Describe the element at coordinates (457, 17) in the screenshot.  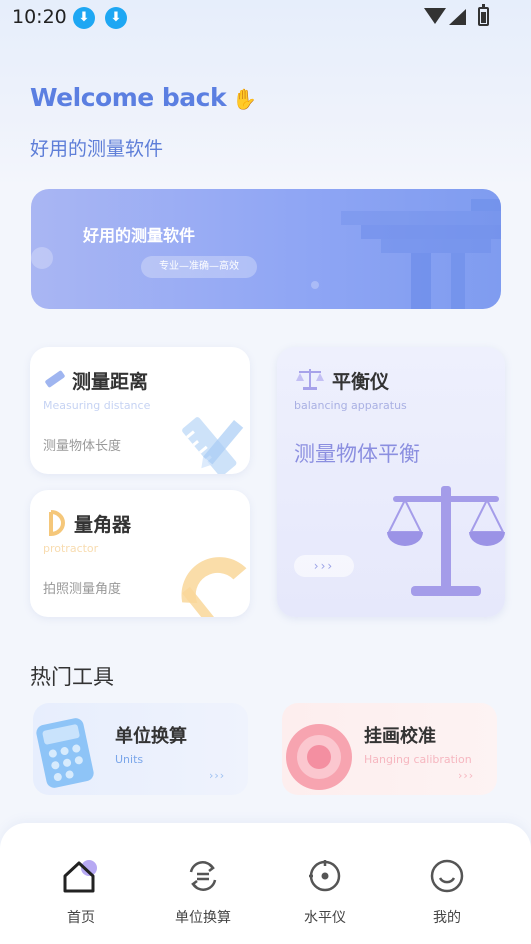
I see `signal-icon` at that location.